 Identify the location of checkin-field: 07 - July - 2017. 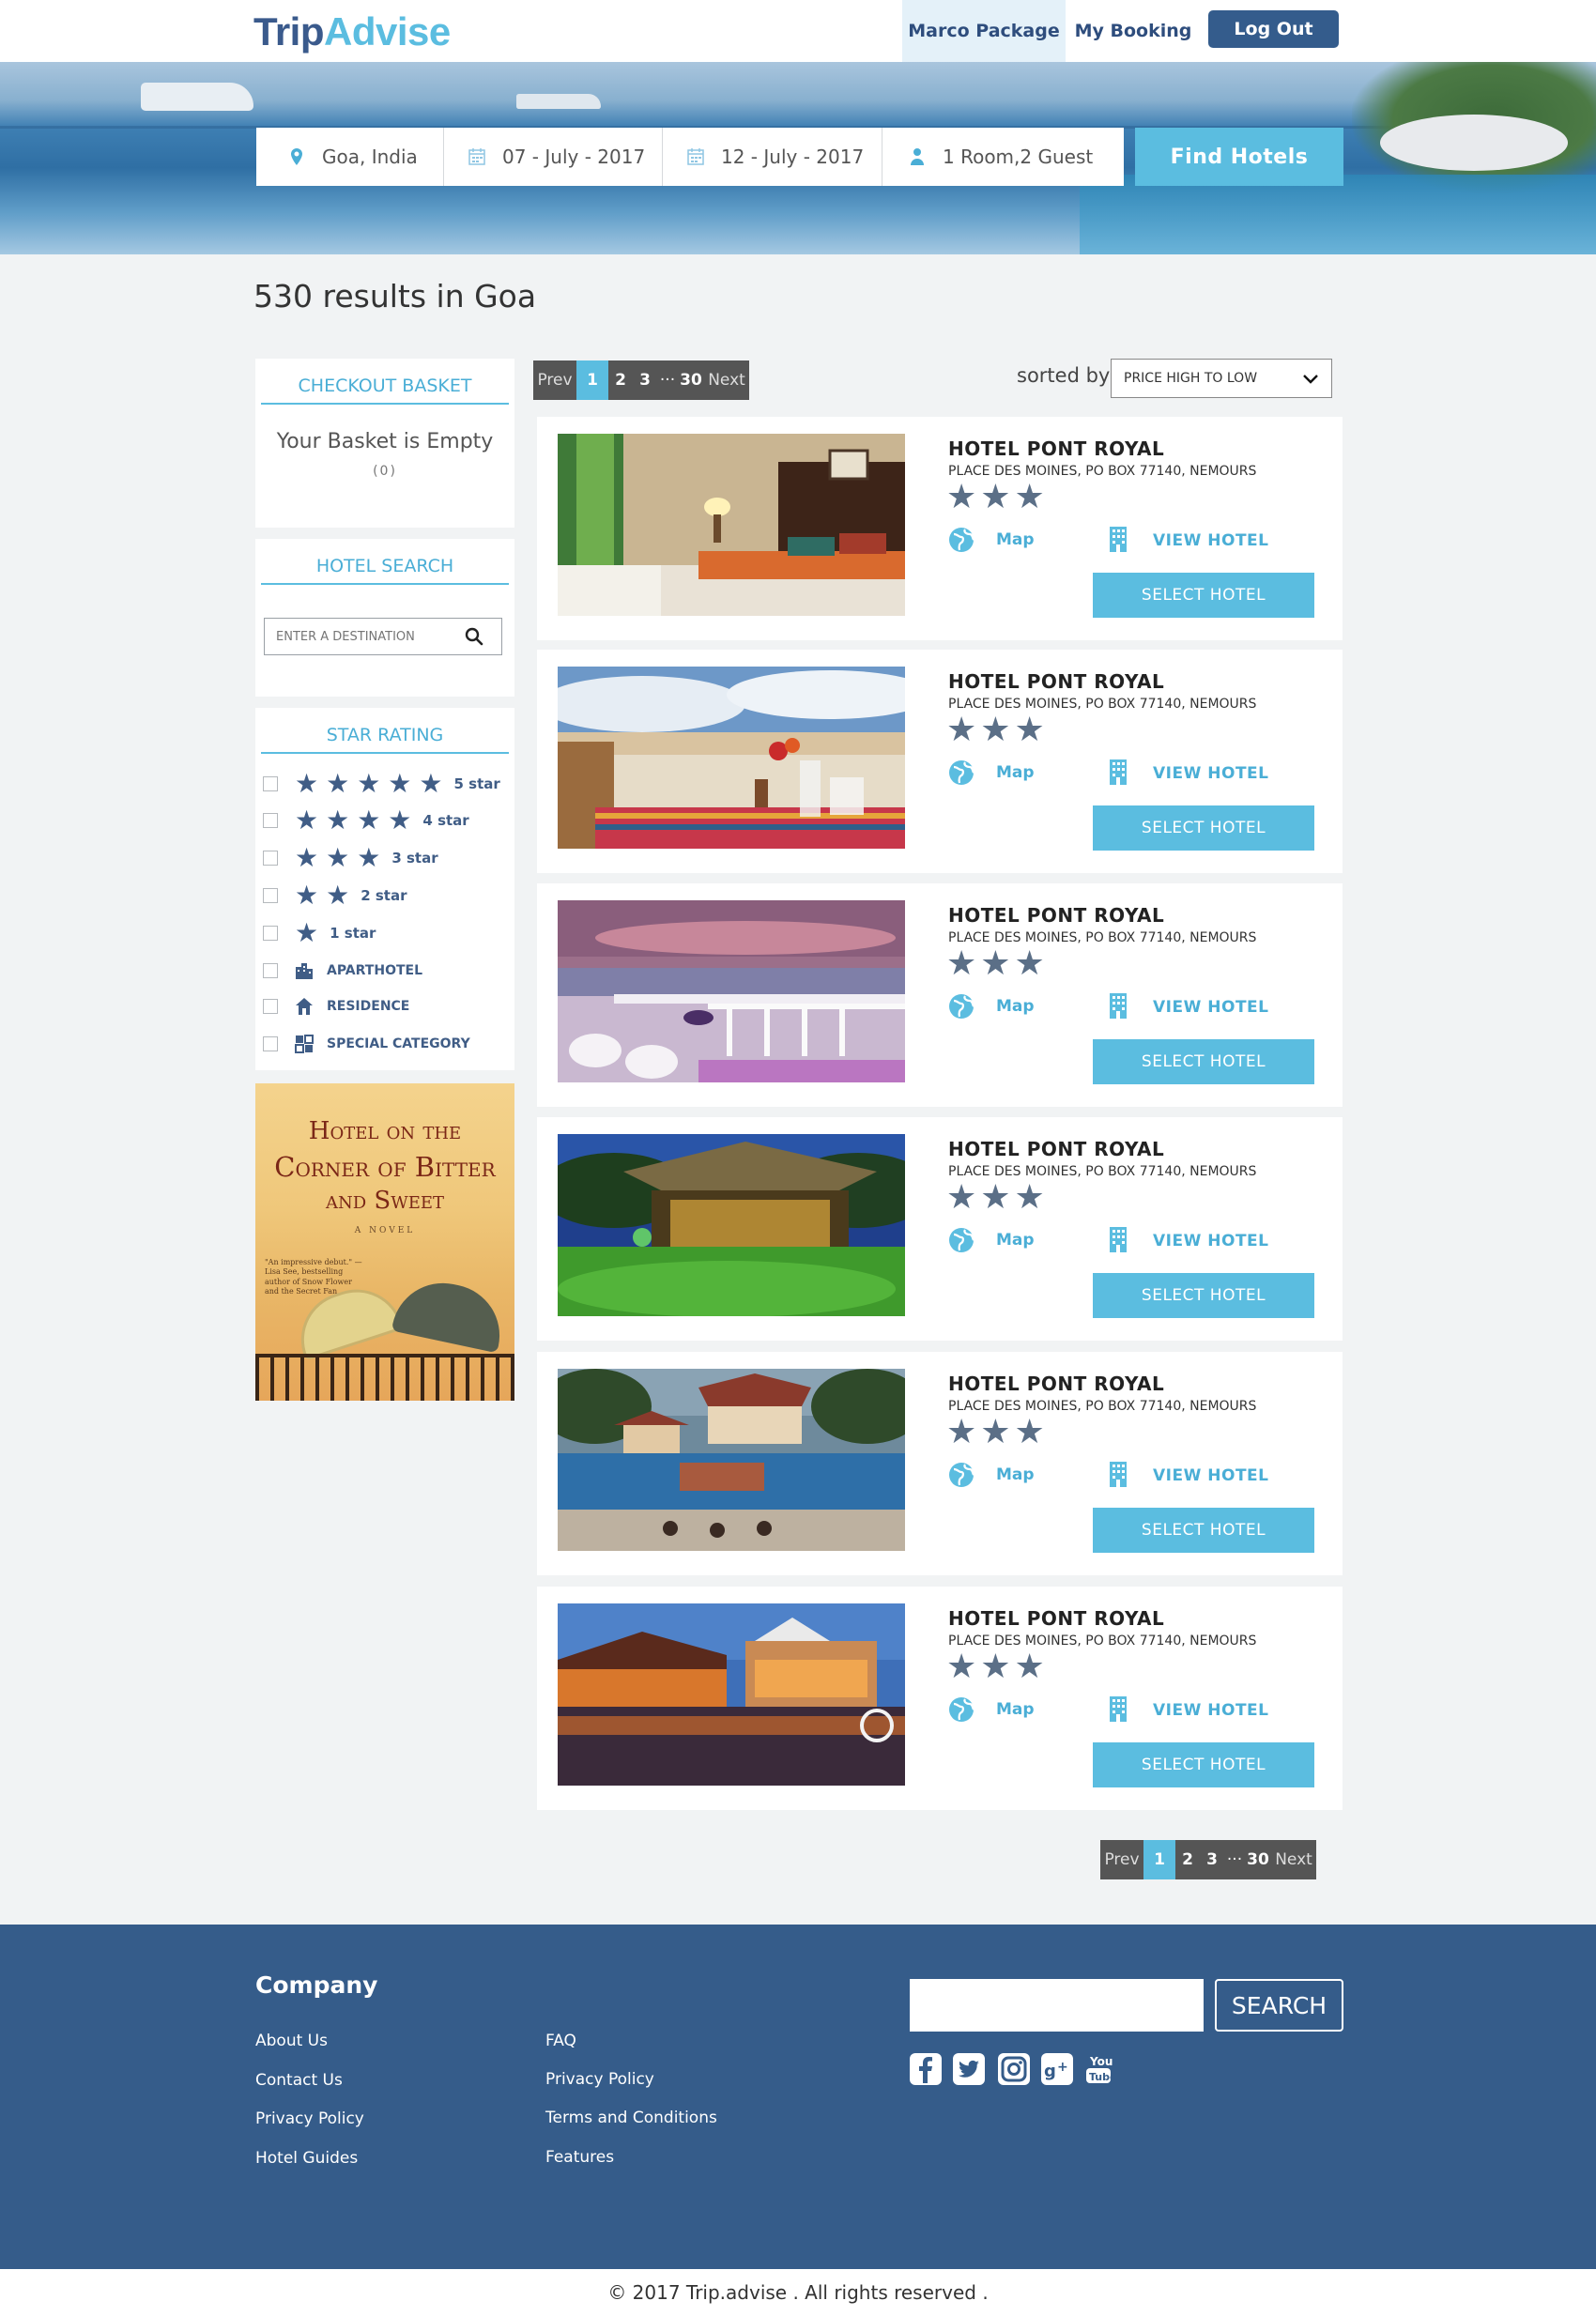
(553, 157).